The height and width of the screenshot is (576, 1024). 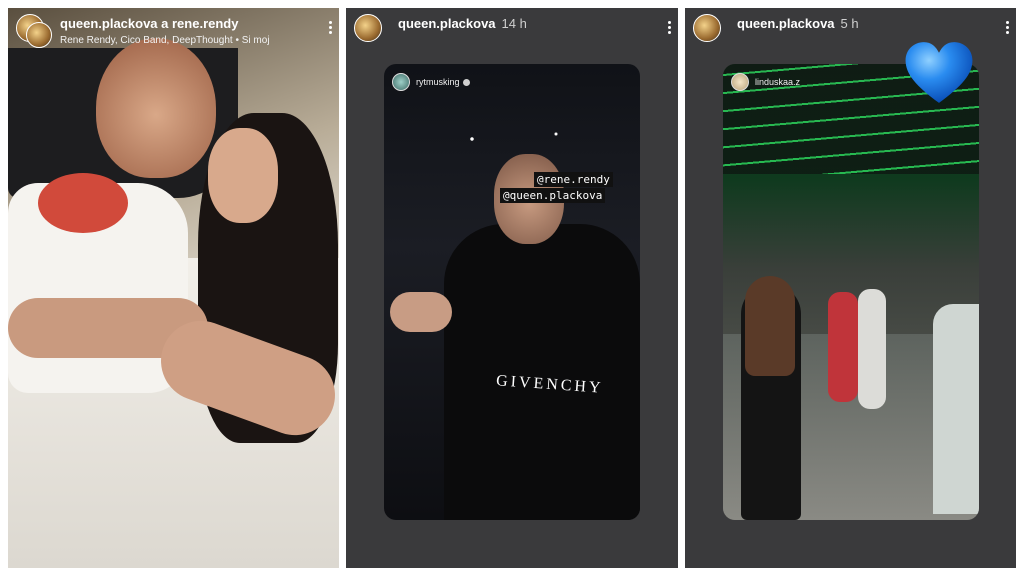 I want to click on person-white-shirt, so click(x=872, y=349).